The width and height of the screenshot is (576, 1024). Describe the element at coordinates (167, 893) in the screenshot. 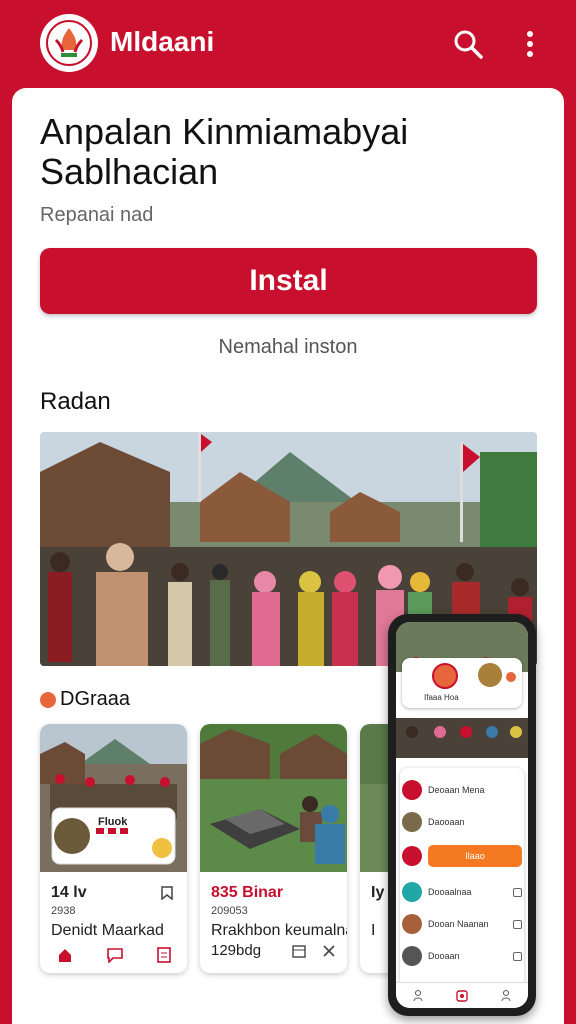

I see `bookmark-icon` at that location.